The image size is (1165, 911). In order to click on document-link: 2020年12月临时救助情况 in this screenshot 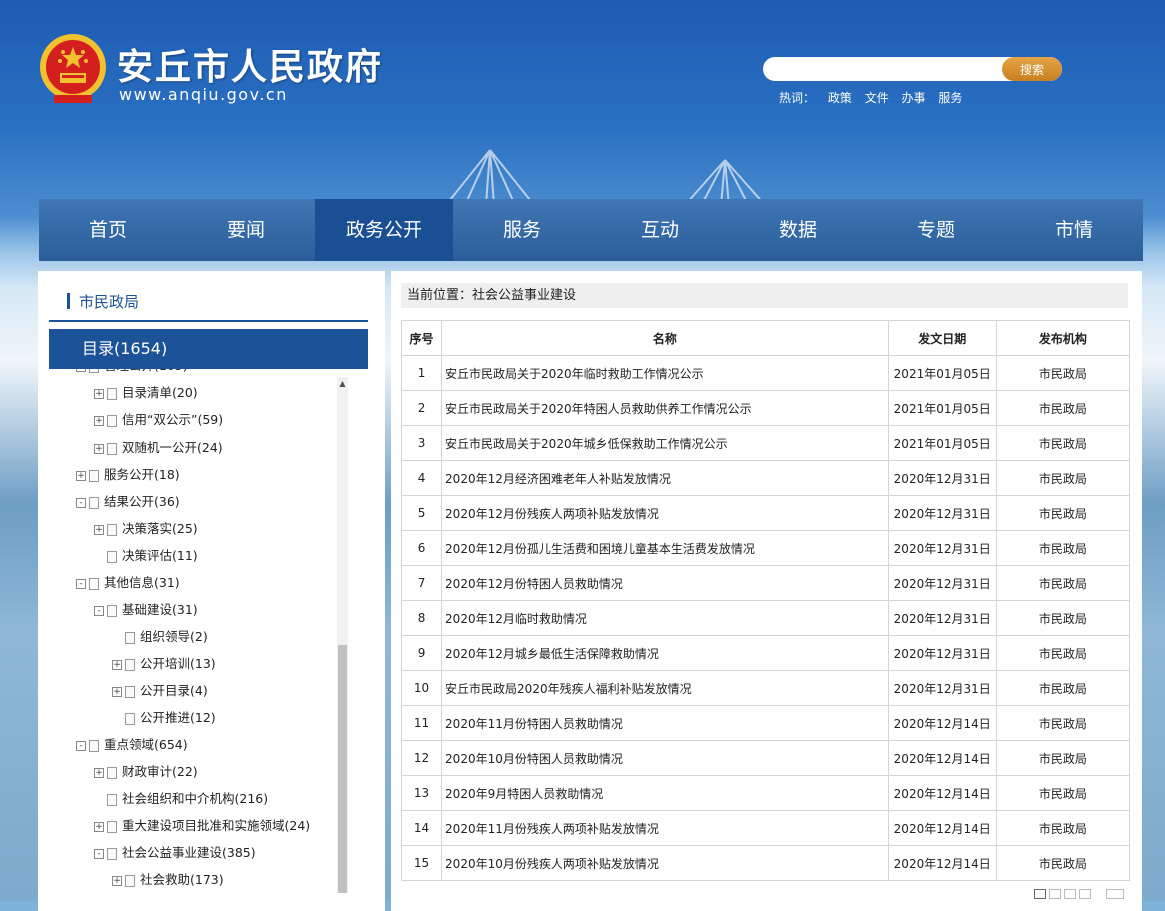, I will do `click(516, 619)`.